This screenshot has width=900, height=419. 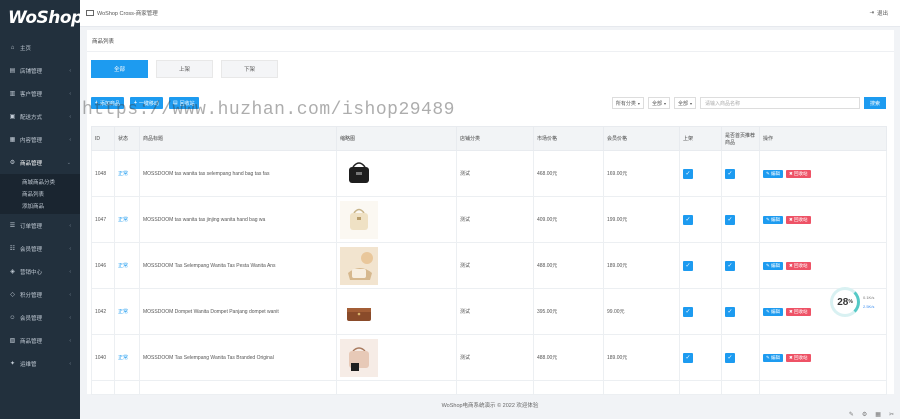 I want to click on category-select: 所有分类 ▾, so click(x=627, y=103).